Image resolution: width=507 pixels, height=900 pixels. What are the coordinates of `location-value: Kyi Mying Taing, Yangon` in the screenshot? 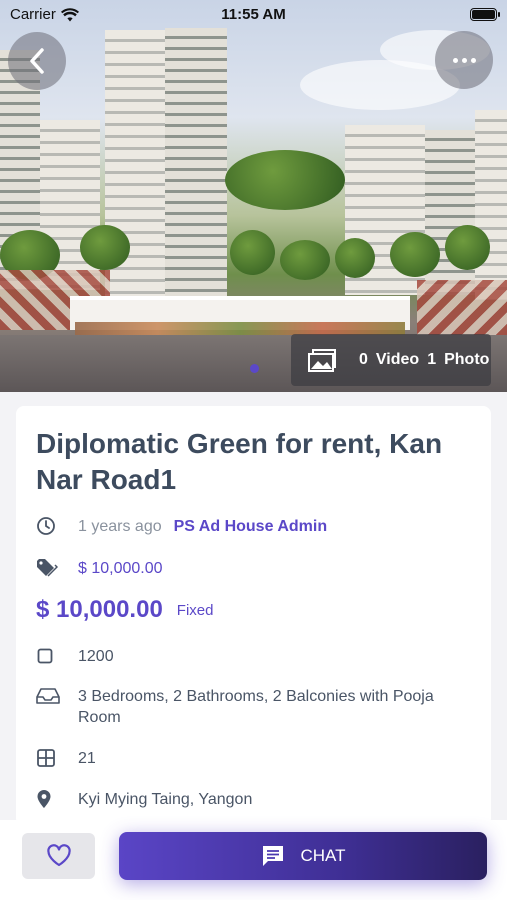 It's located at (165, 799).